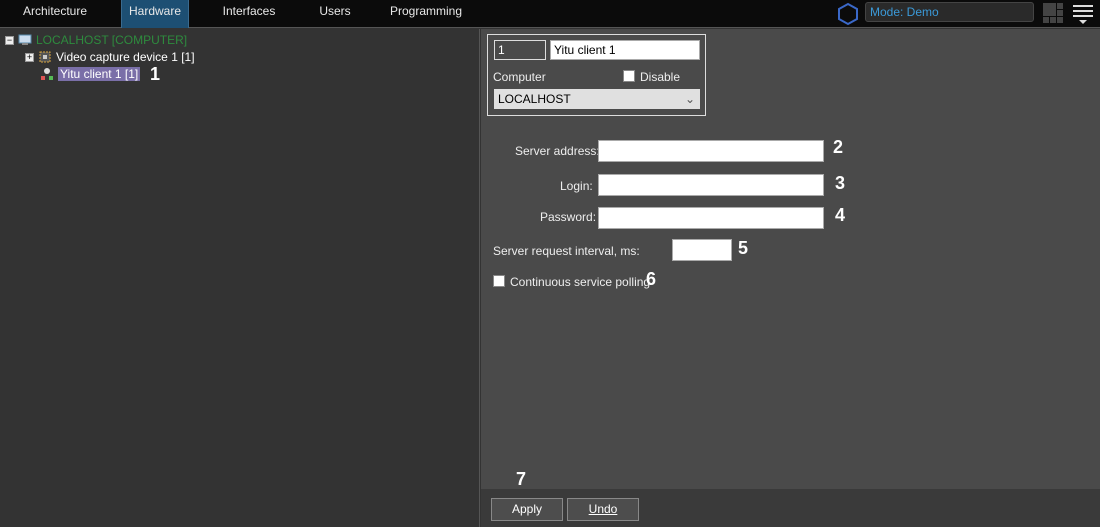 The width and height of the screenshot is (1100, 527). I want to click on callout-1: 1, so click(155, 74).